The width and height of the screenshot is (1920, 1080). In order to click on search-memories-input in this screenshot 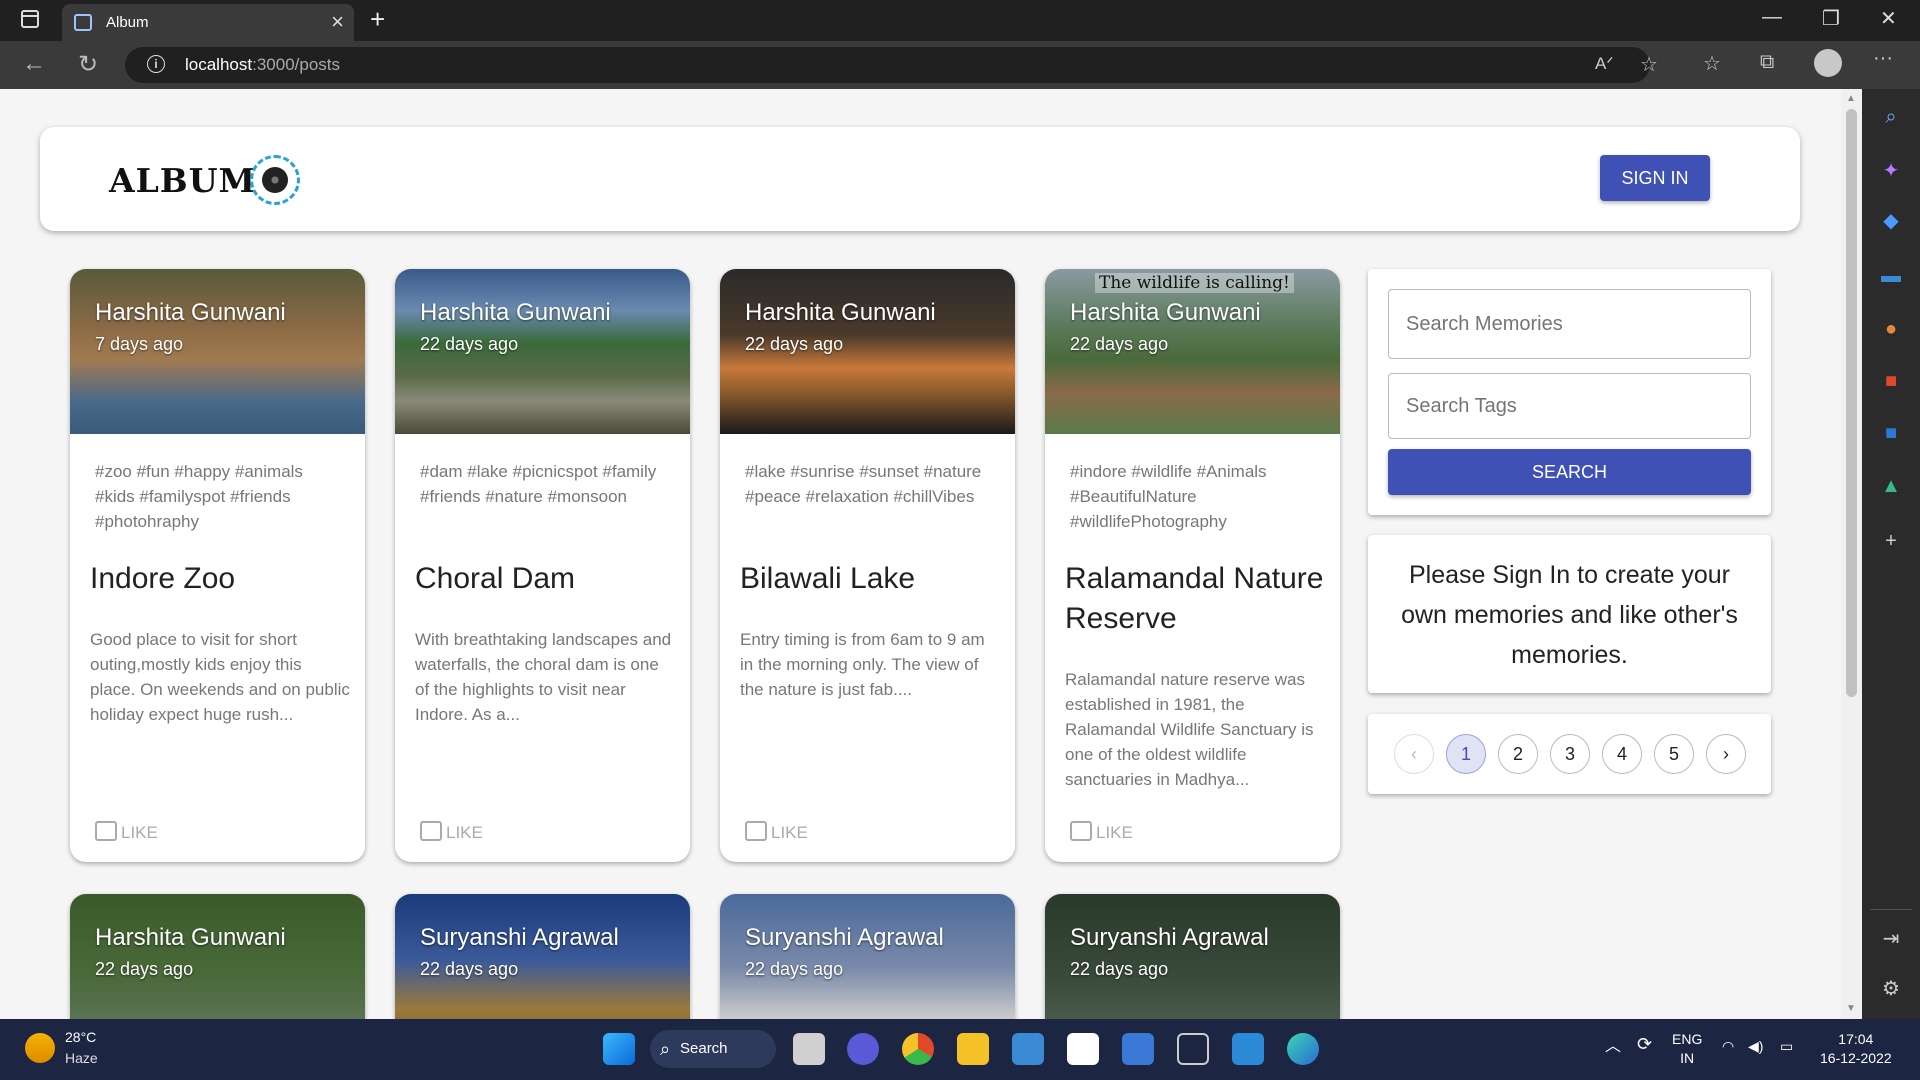, I will do `click(1569, 324)`.